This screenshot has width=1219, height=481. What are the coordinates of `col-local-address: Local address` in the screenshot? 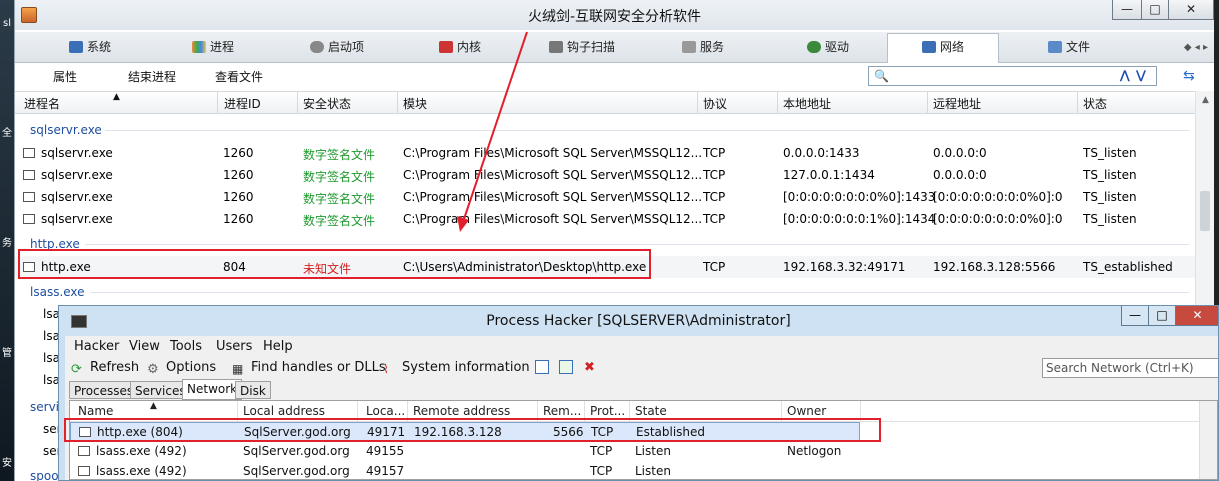 It's located at (284, 411).